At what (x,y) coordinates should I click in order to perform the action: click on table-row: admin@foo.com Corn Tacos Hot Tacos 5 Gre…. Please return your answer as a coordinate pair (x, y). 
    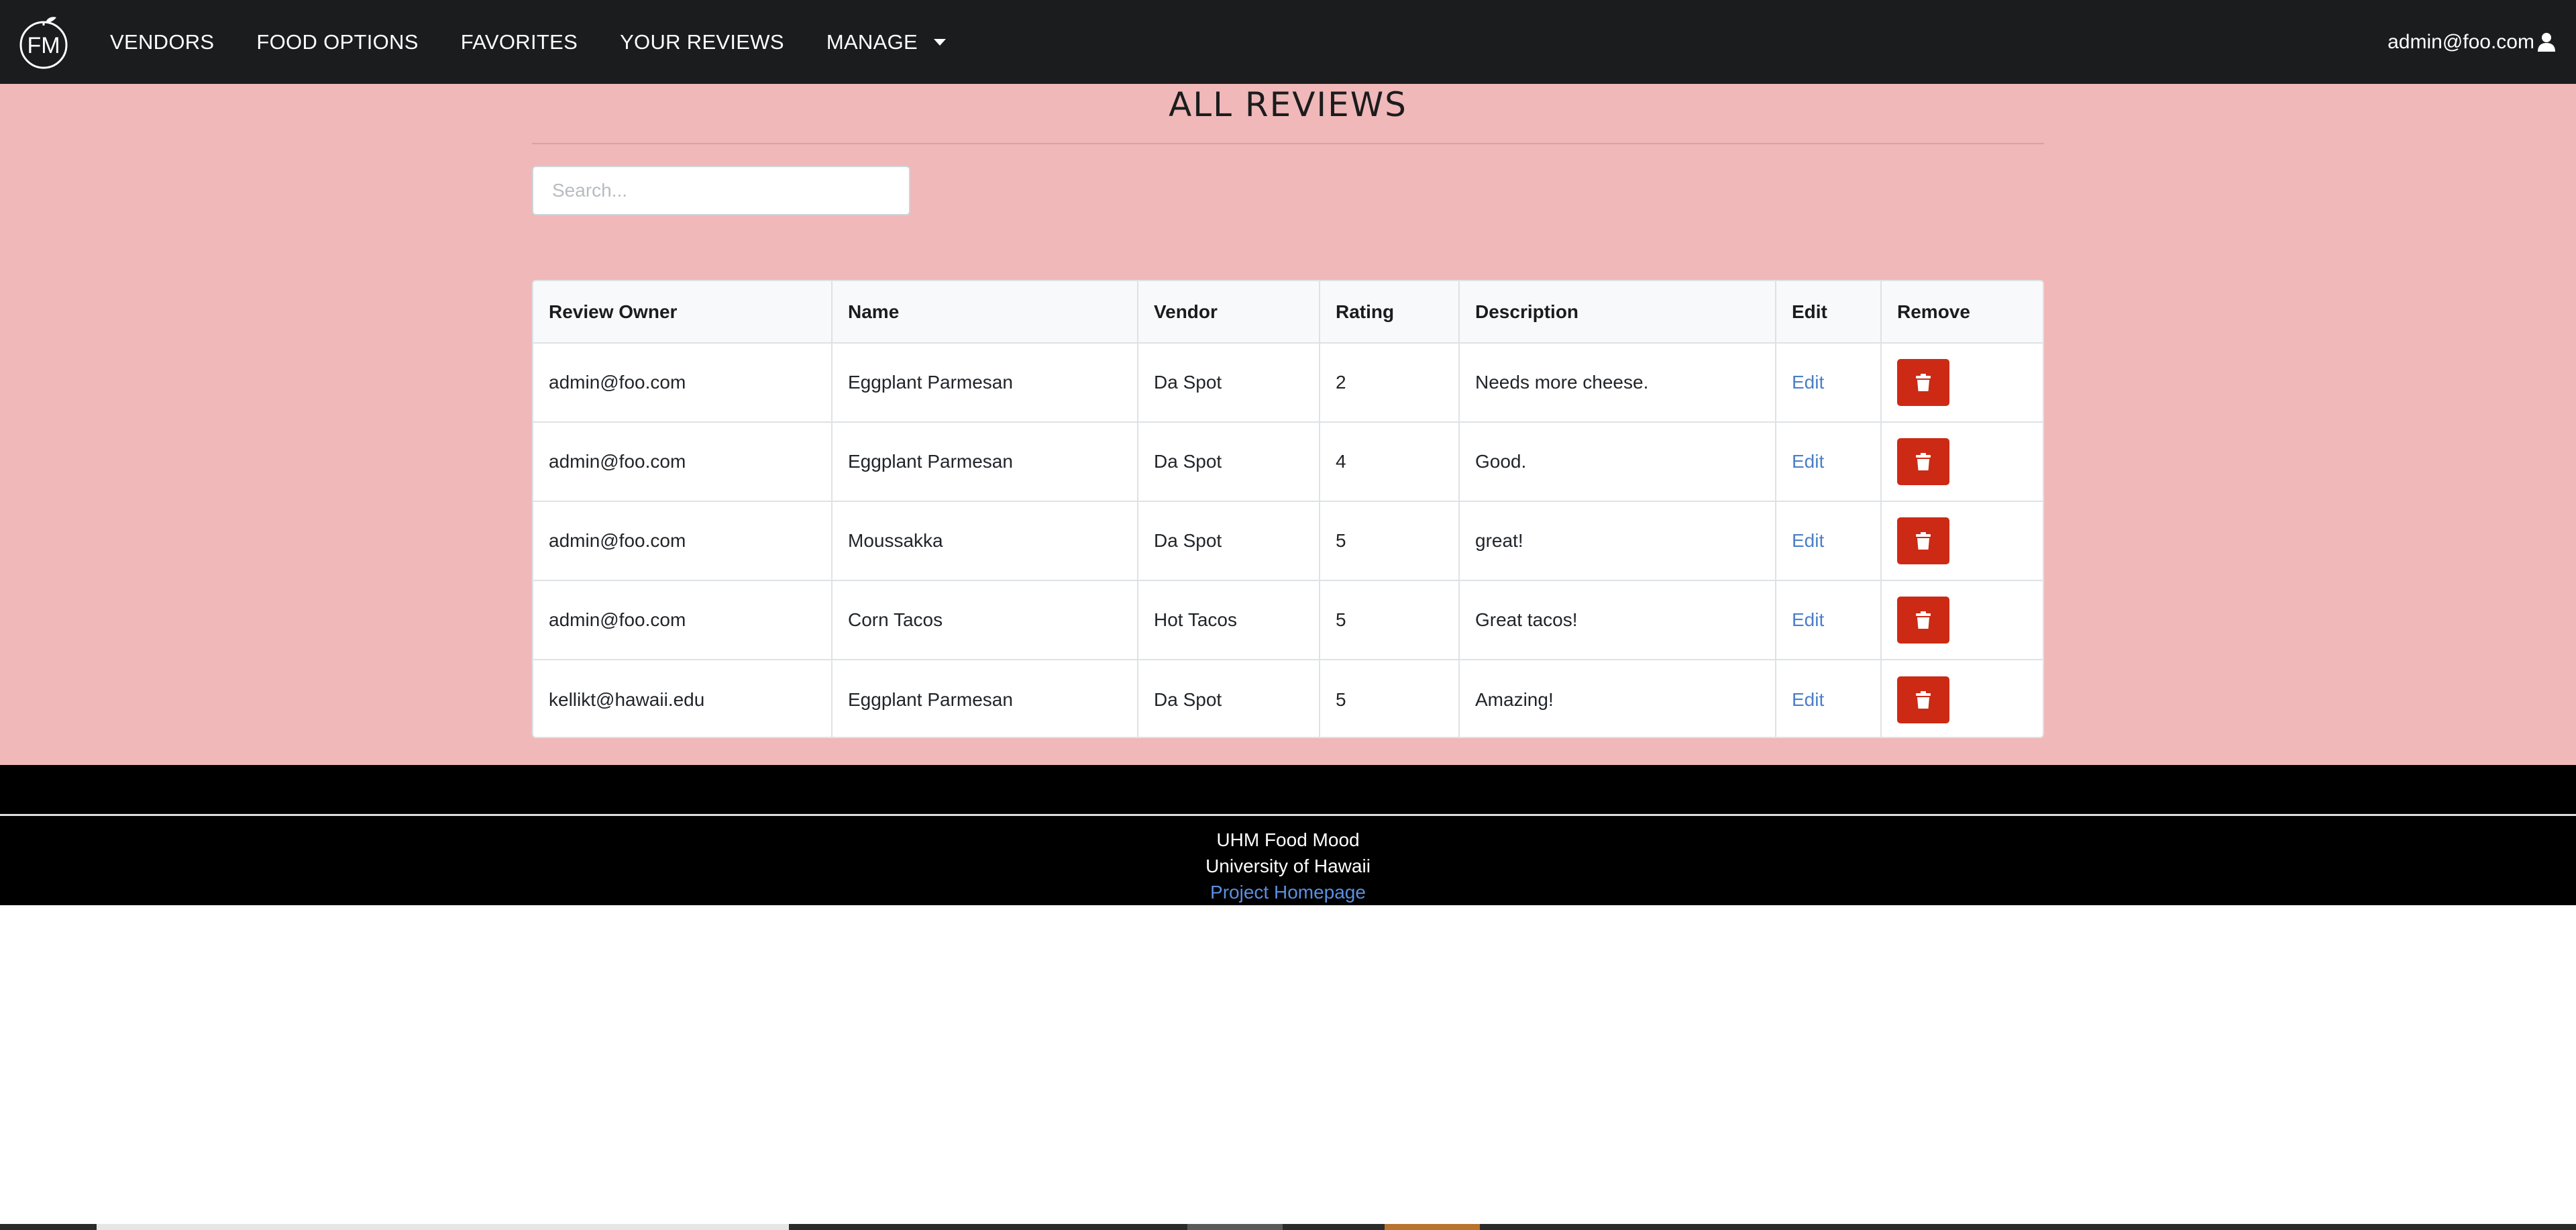
    Looking at the image, I should click on (1288, 620).